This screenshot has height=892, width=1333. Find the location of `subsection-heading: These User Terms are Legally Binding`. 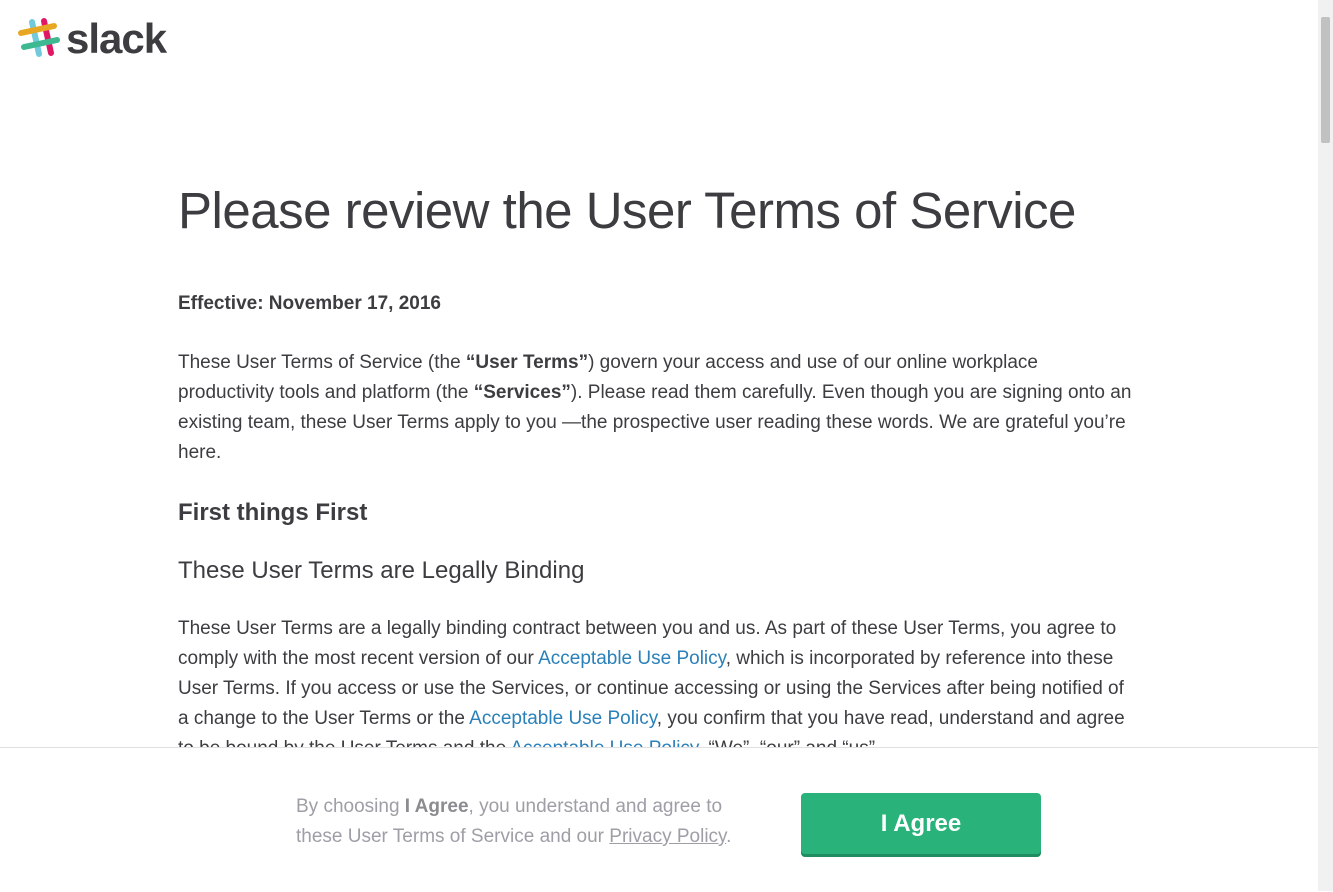

subsection-heading: These User Terms are Legally Binding is located at coordinates (381, 570).